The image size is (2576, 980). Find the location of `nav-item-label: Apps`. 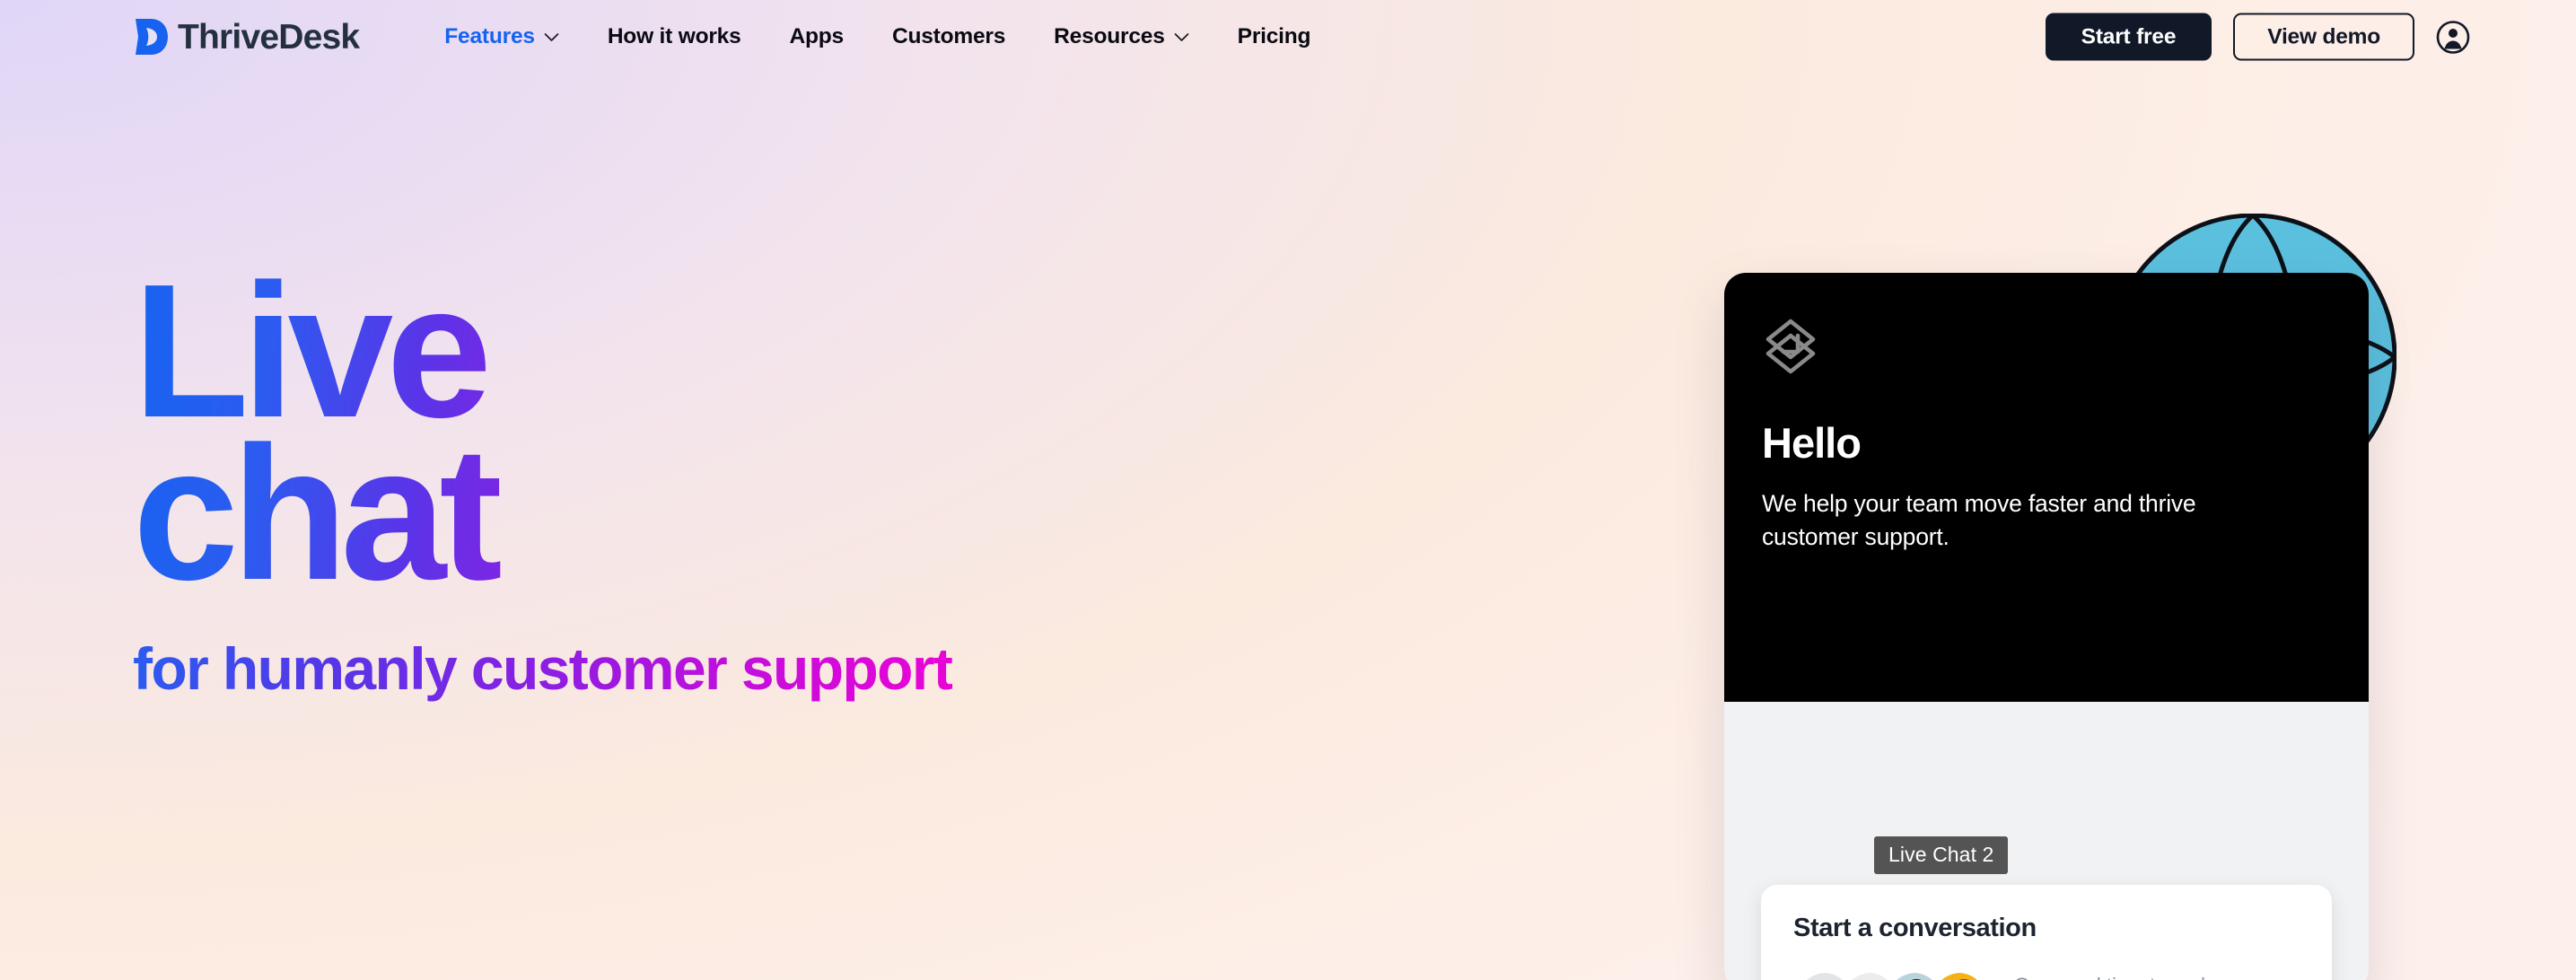

nav-item-label: Apps is located at coordinates (817, 36).